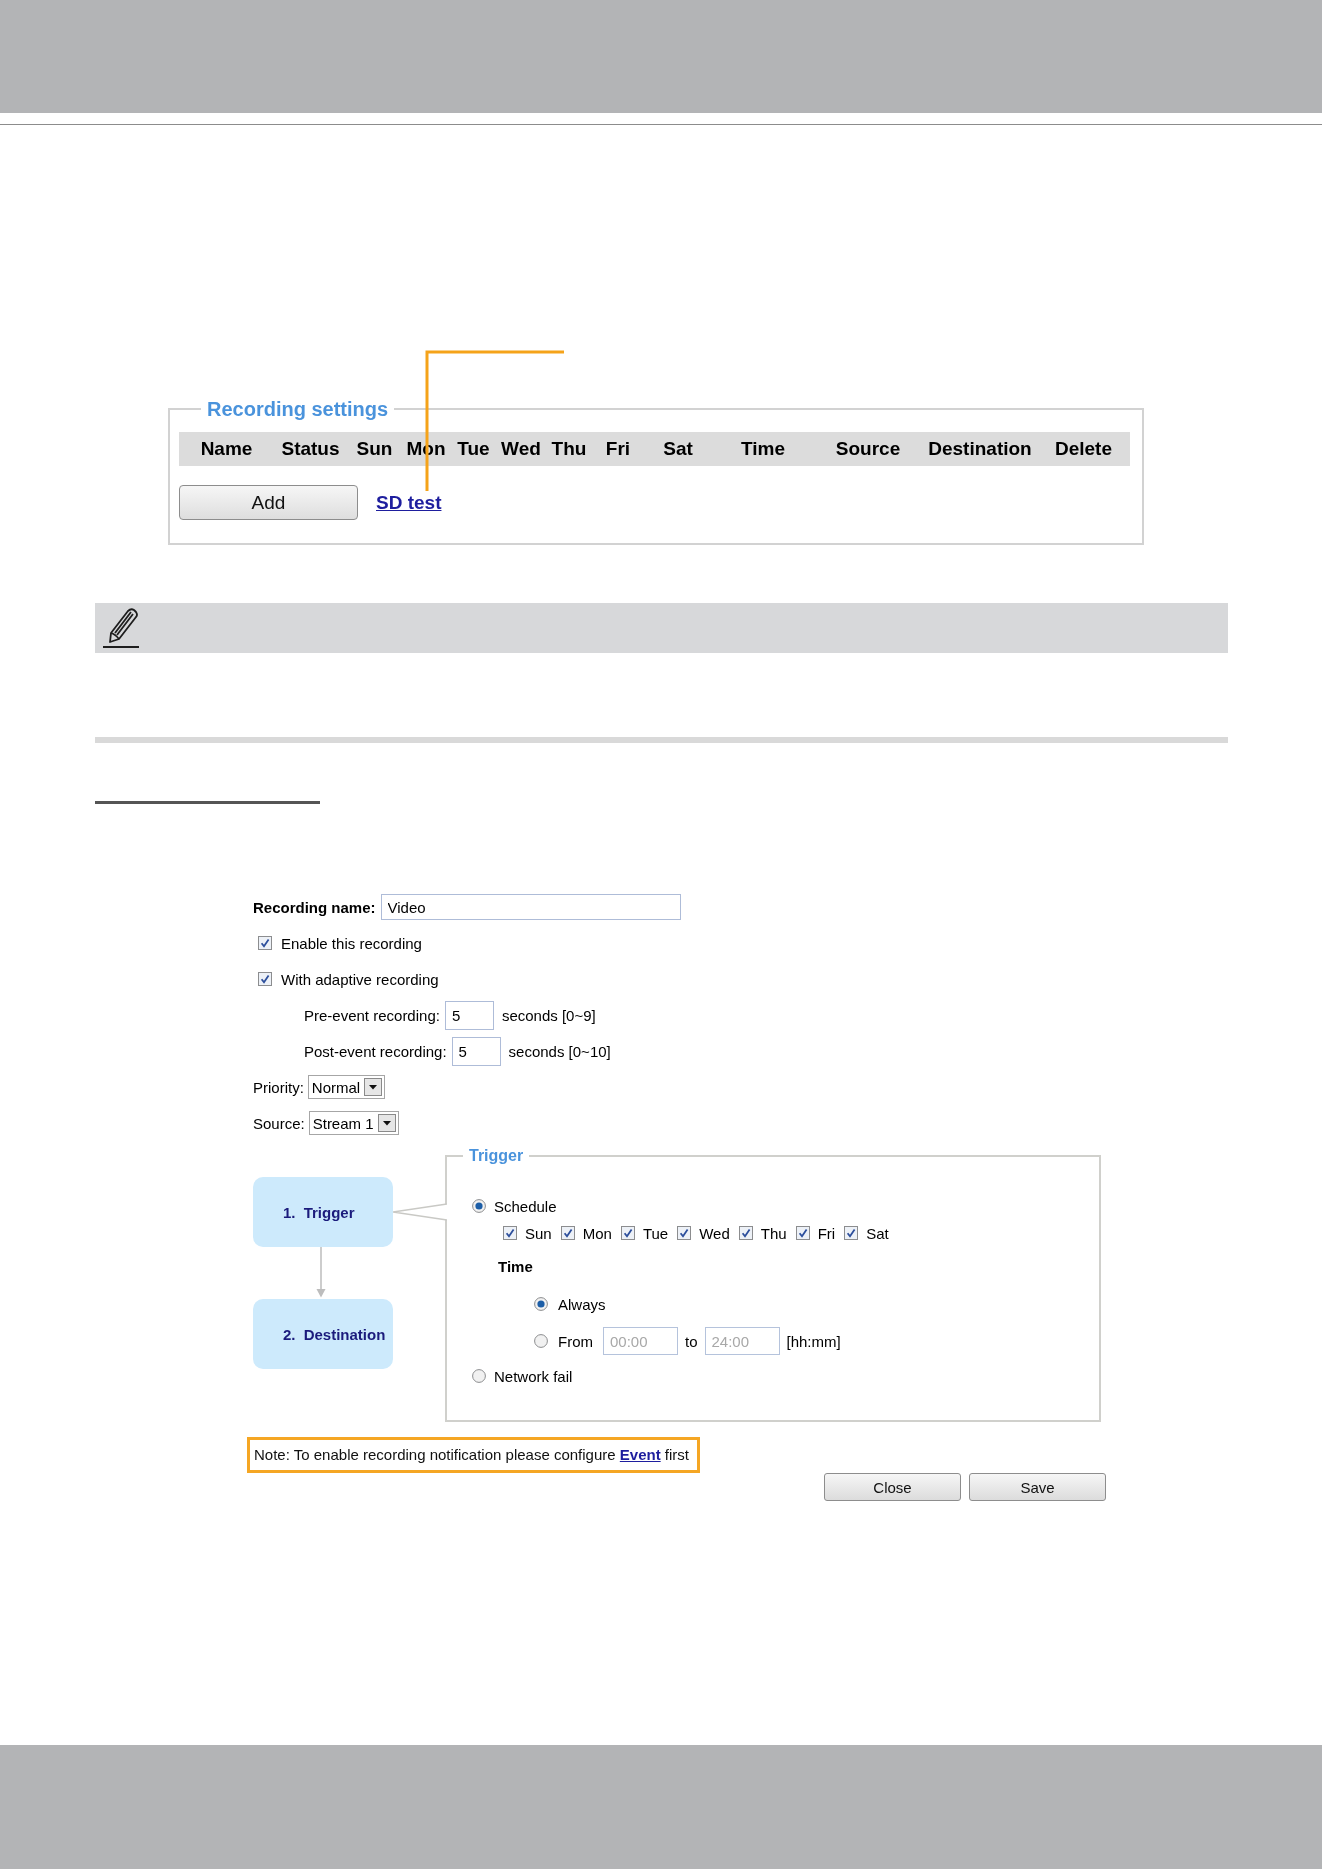 This screenshot has height=1872, width=1324. What do you see at coordinates (618, 449) in the screenshot?
I see `column-header: Fri` at bounding box center [618, 449].